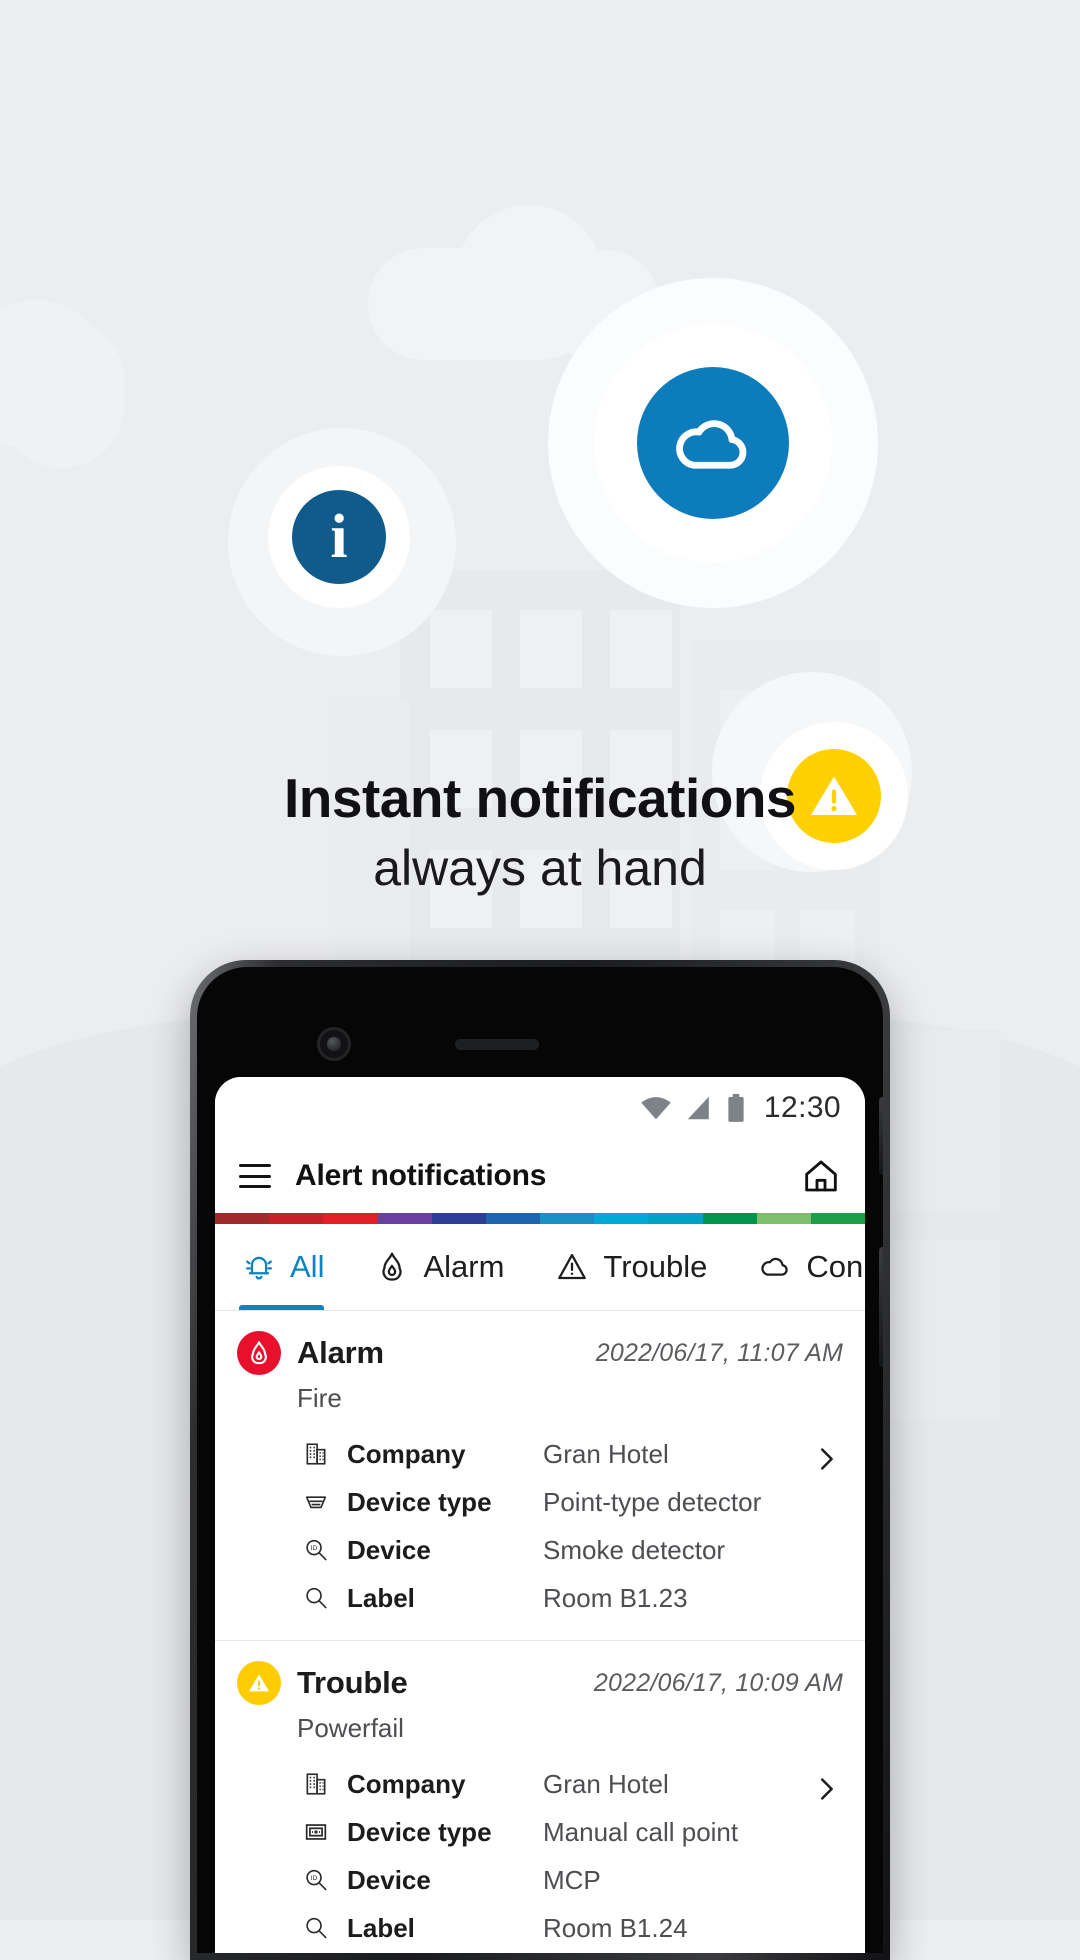 This screenshot has height=1960, width=1080. What do you see at coordinates (540, 1108) in the screenshot?
I see `status-bar: 12:30` at bounding box center [540, 1108].